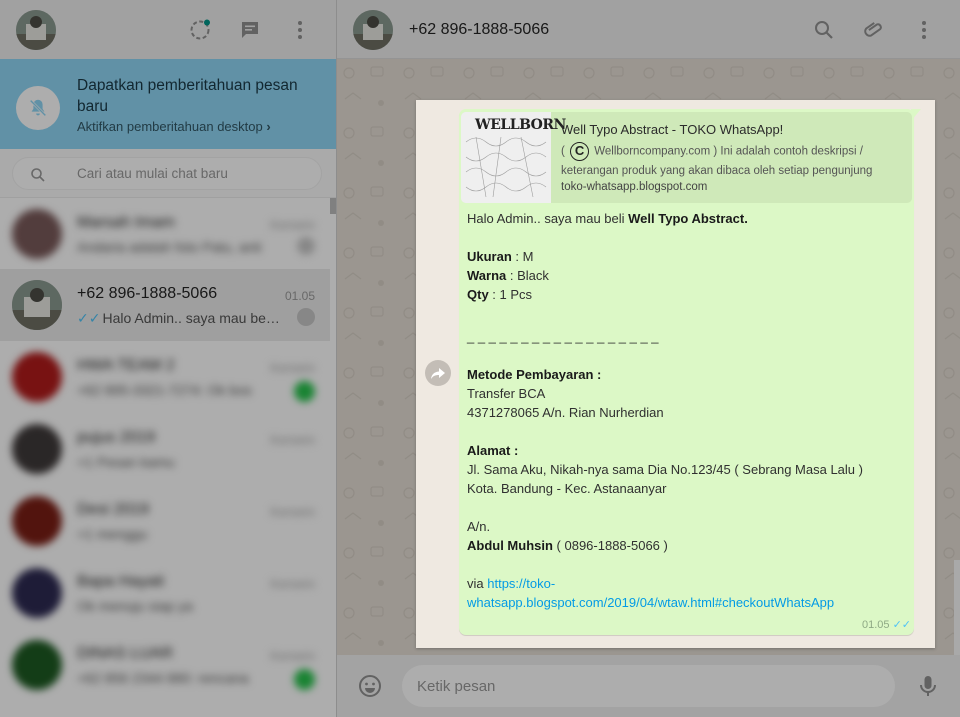  I want to click on copyright-icon: C, so click(580, 151).